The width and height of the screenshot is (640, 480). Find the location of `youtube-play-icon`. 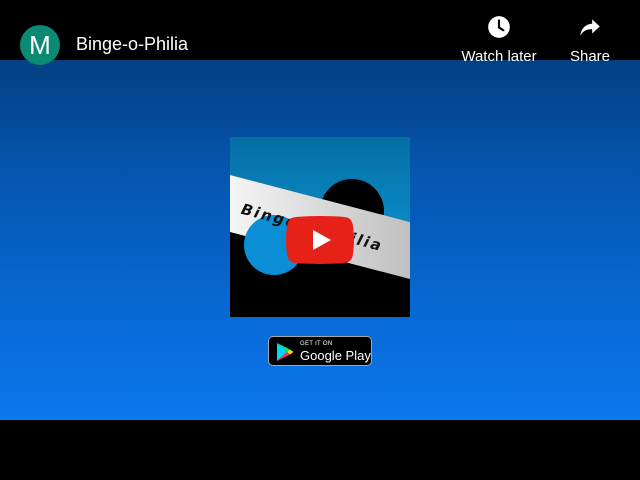

youtube-play-icon is located at coordinates (320, 240).